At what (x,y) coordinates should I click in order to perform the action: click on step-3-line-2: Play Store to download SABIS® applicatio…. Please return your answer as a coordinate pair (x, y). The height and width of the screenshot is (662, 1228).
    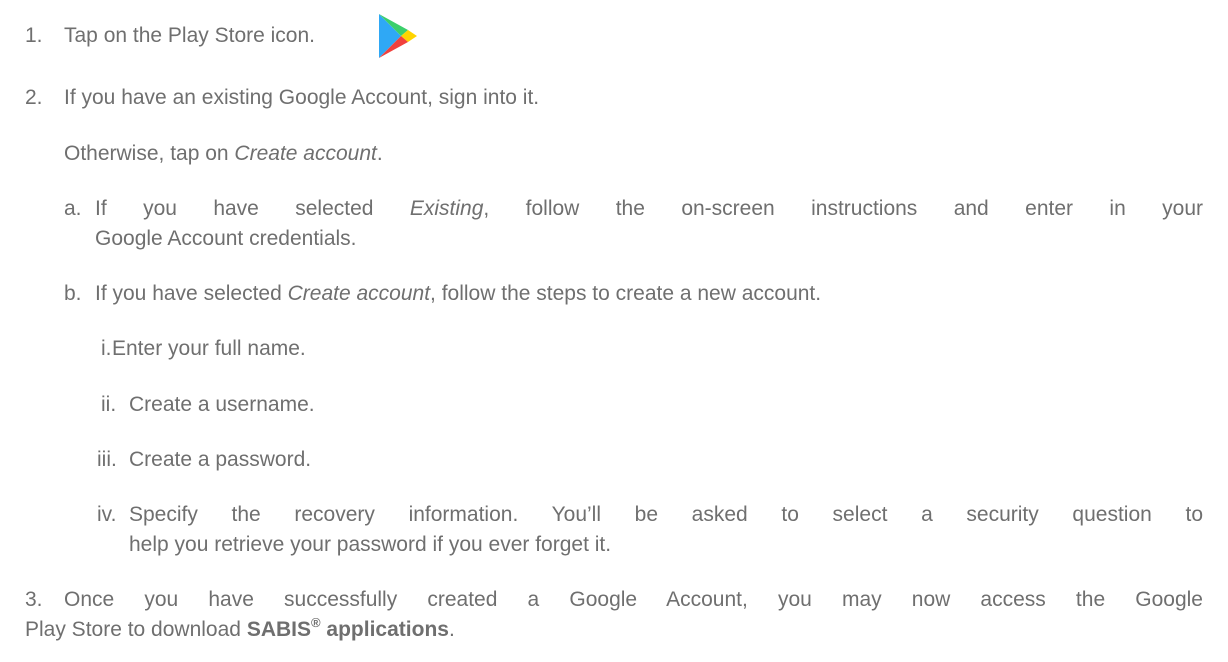
    Looking at the image, I should click on (240, 629).